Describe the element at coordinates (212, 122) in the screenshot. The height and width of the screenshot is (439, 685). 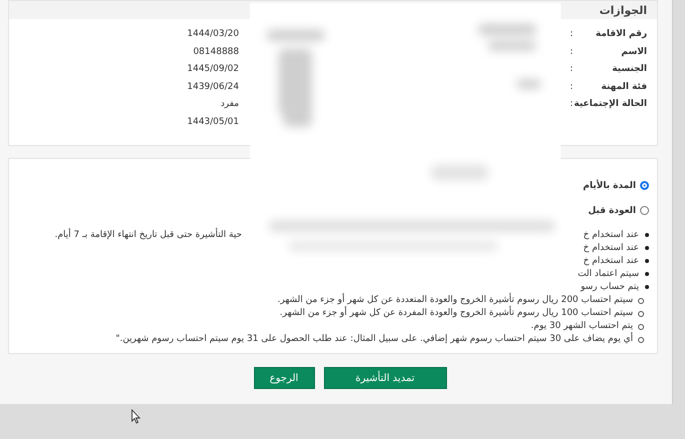
I see `field-value: 1443/05/01` at that location.